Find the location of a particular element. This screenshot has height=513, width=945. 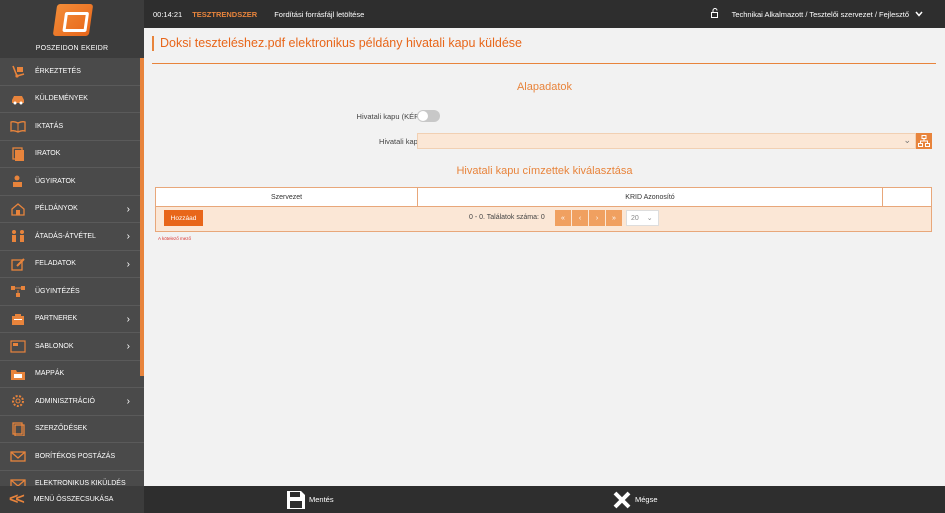

sidebar-item-14: SZERZŐDÉSEK is located at coordinates (72, 429).